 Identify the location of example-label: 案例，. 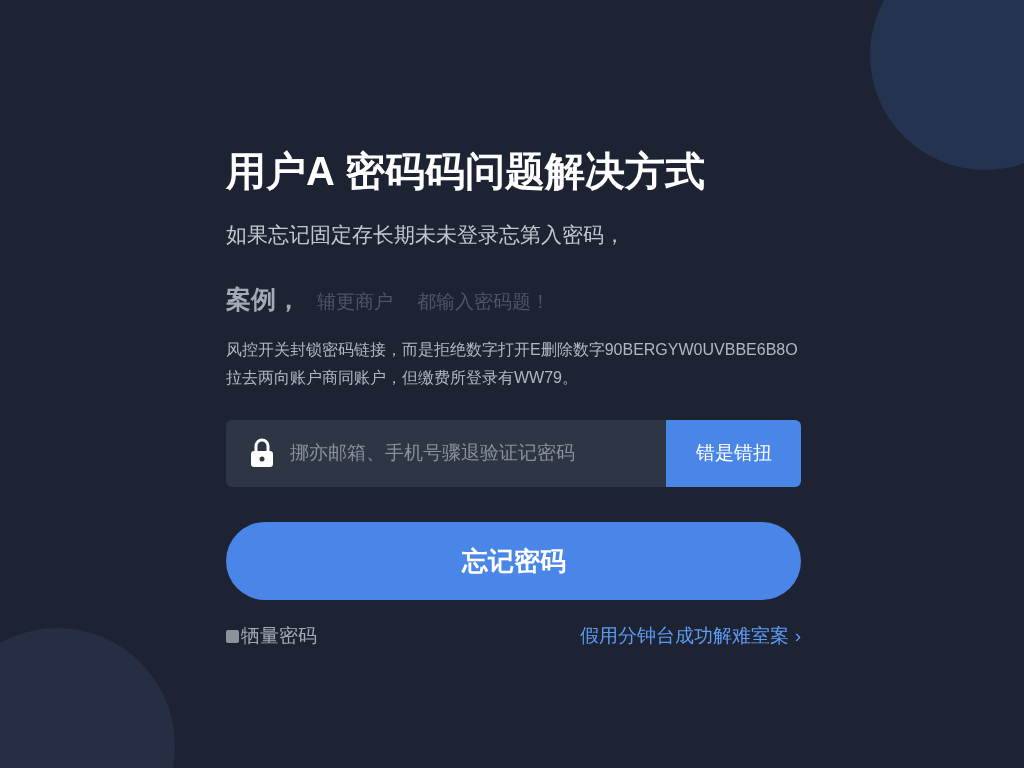
(263, 299).